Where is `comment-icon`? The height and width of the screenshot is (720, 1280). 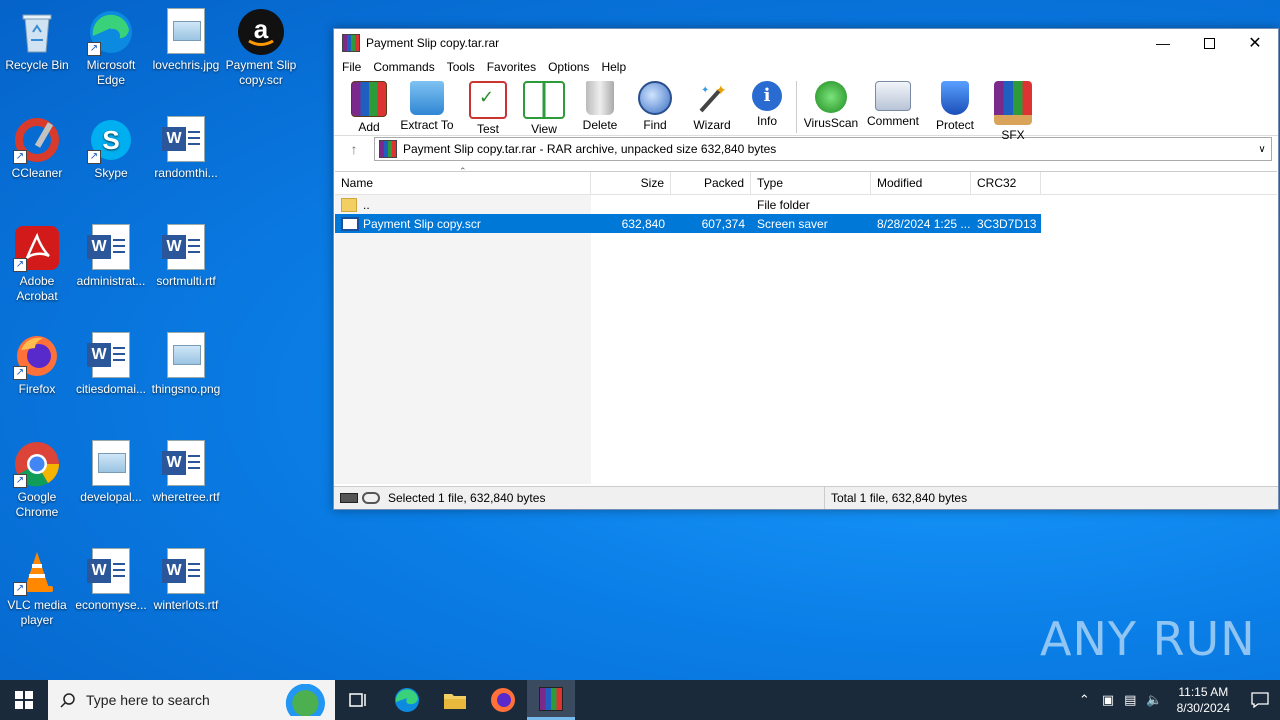
comment-icon is located at coordinates (893, 96).